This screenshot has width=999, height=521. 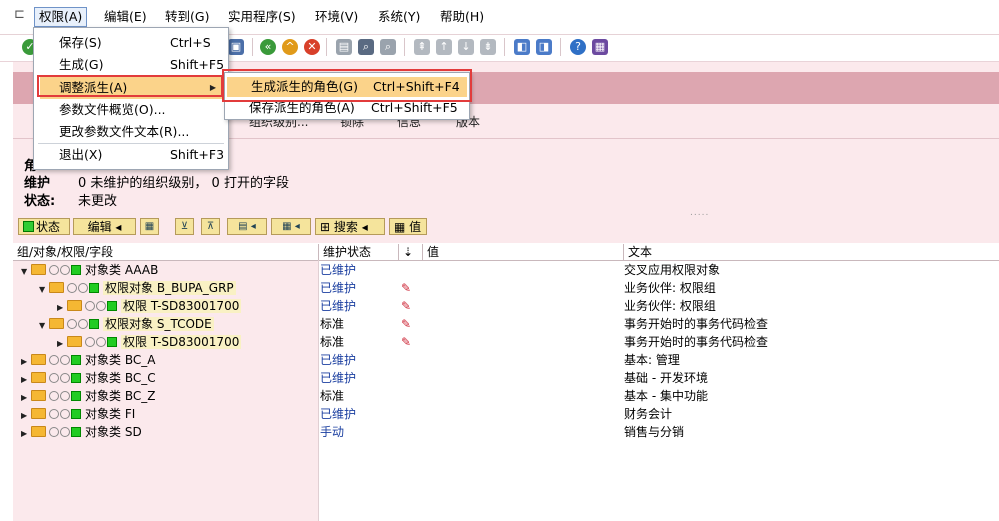 What do you see at coordinates (120, 378) in the screenshot?
I see `node-label: 对象类 BC_C` at bounding box center [120, 378].